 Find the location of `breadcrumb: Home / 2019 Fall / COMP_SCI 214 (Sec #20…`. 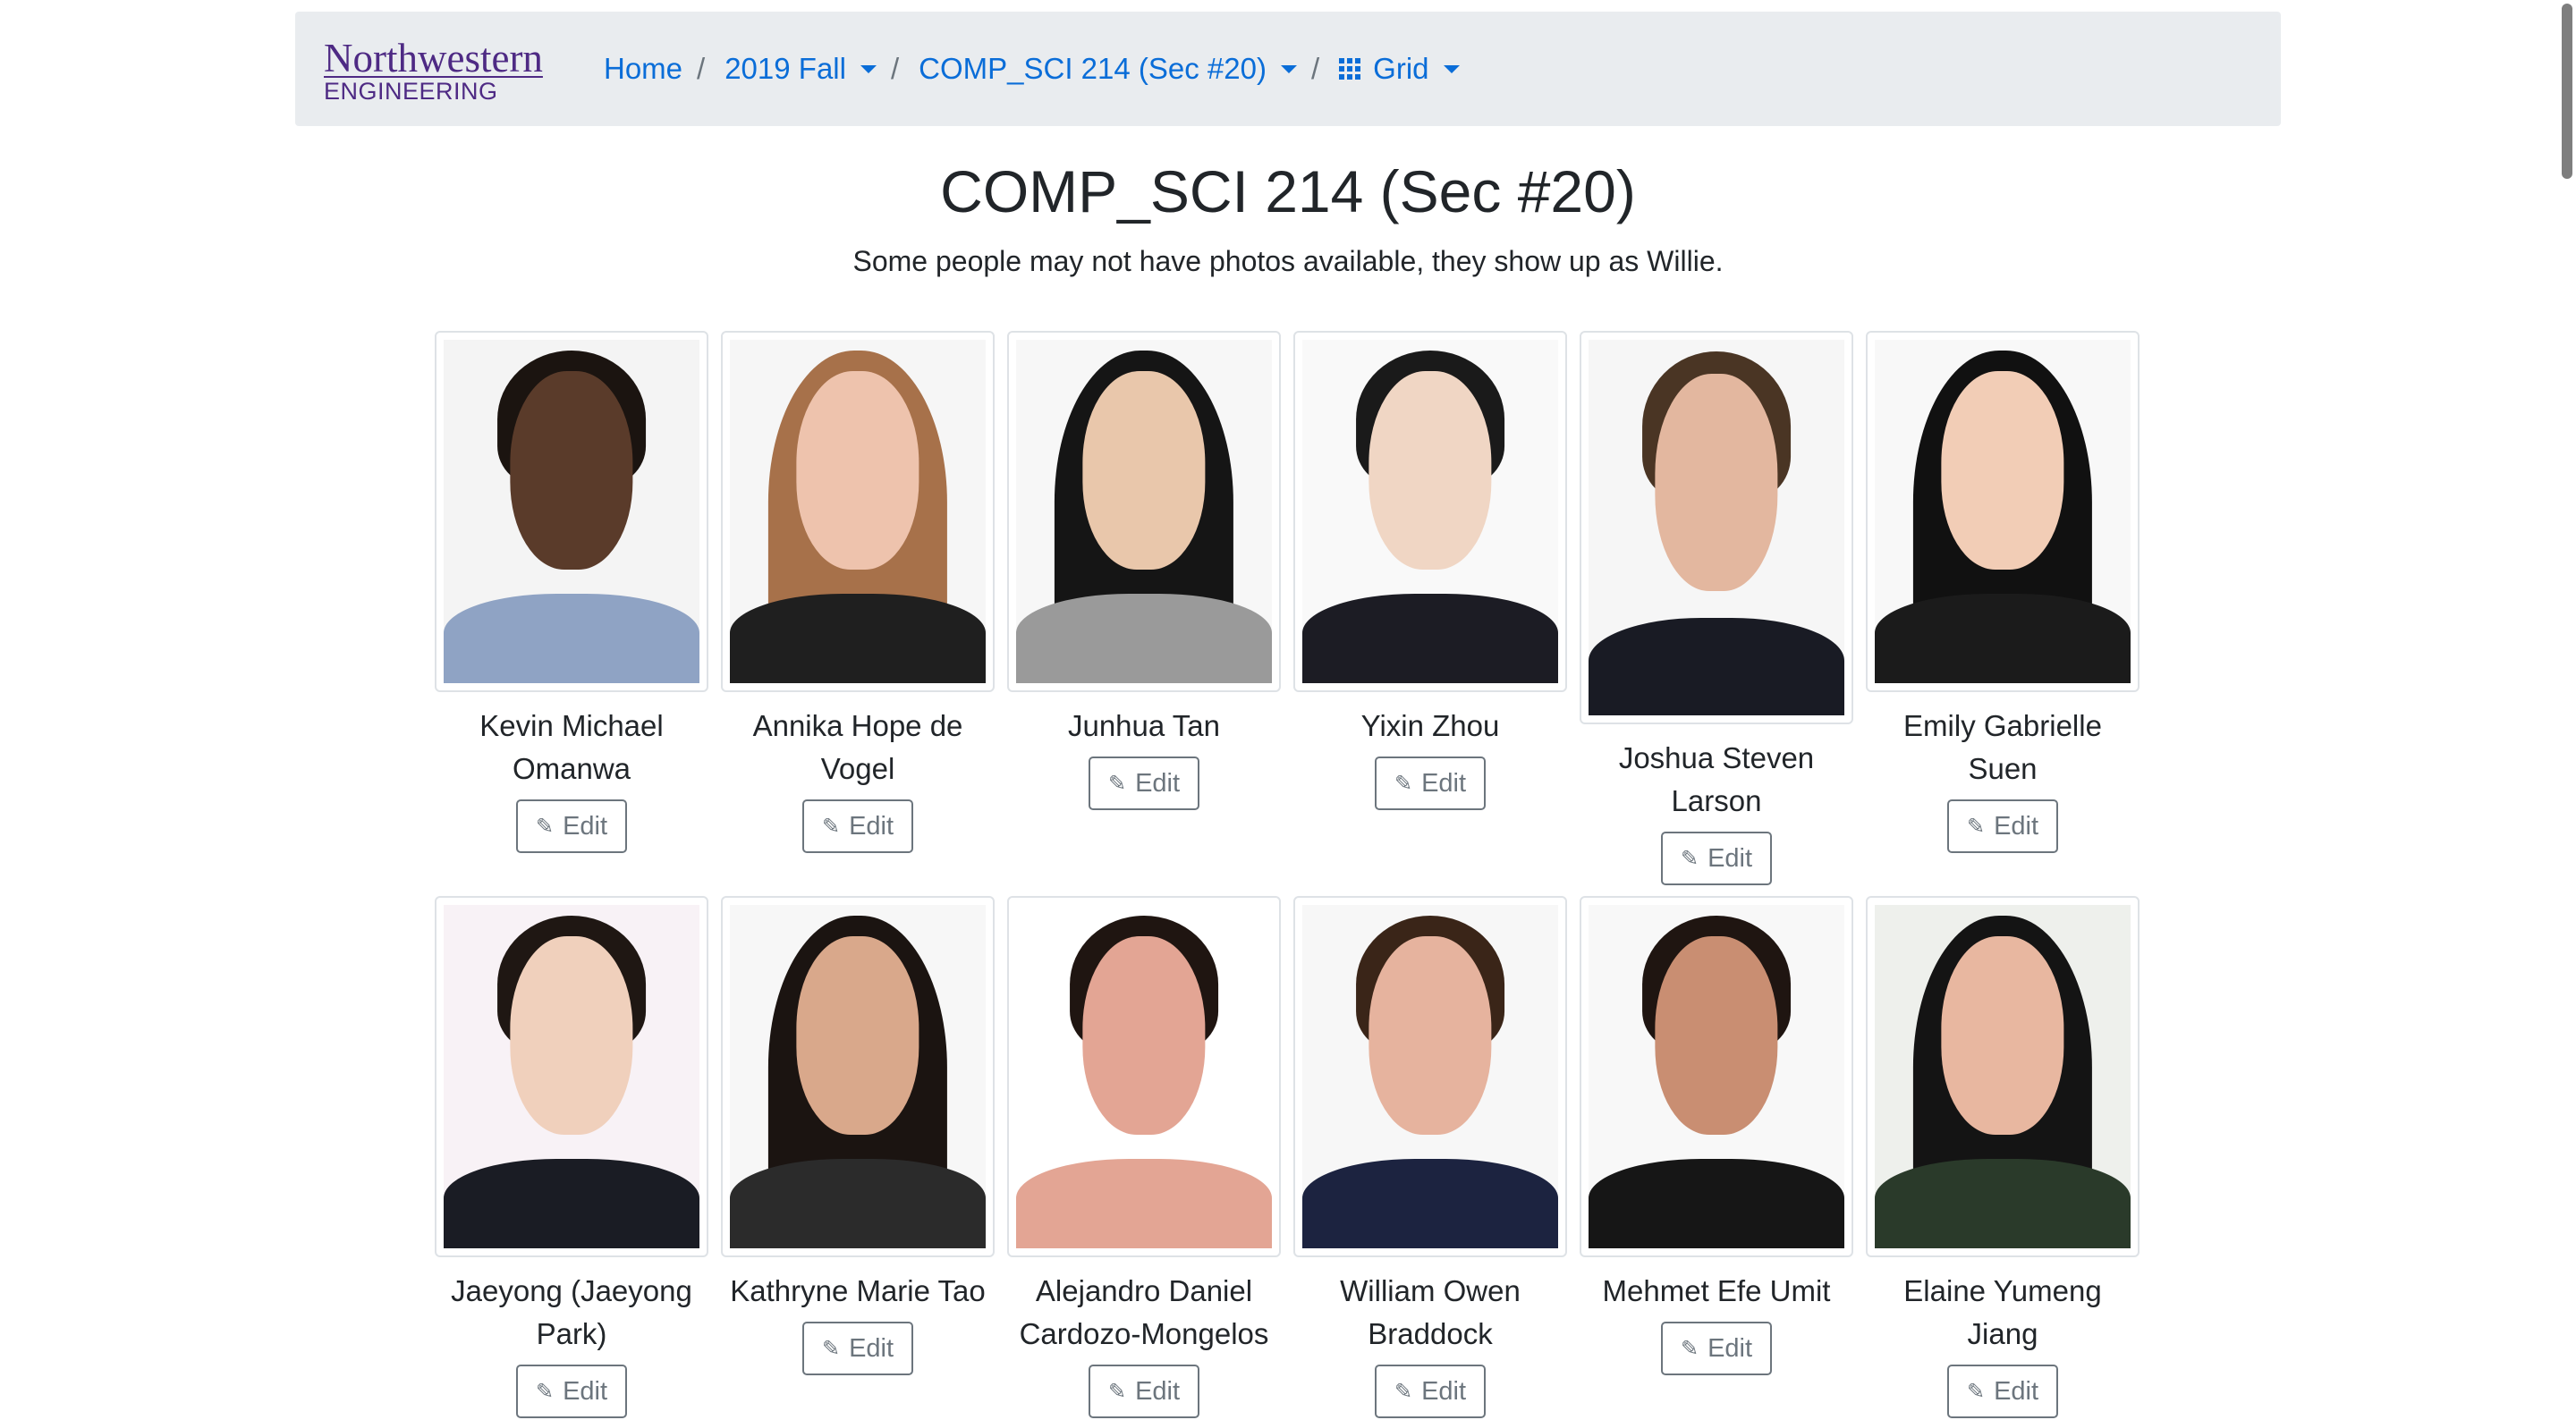

breadcrumb: Home / 2019 Fall / COMP_SCI 214 (Sec #20… is located at coordinates (1032, 69).